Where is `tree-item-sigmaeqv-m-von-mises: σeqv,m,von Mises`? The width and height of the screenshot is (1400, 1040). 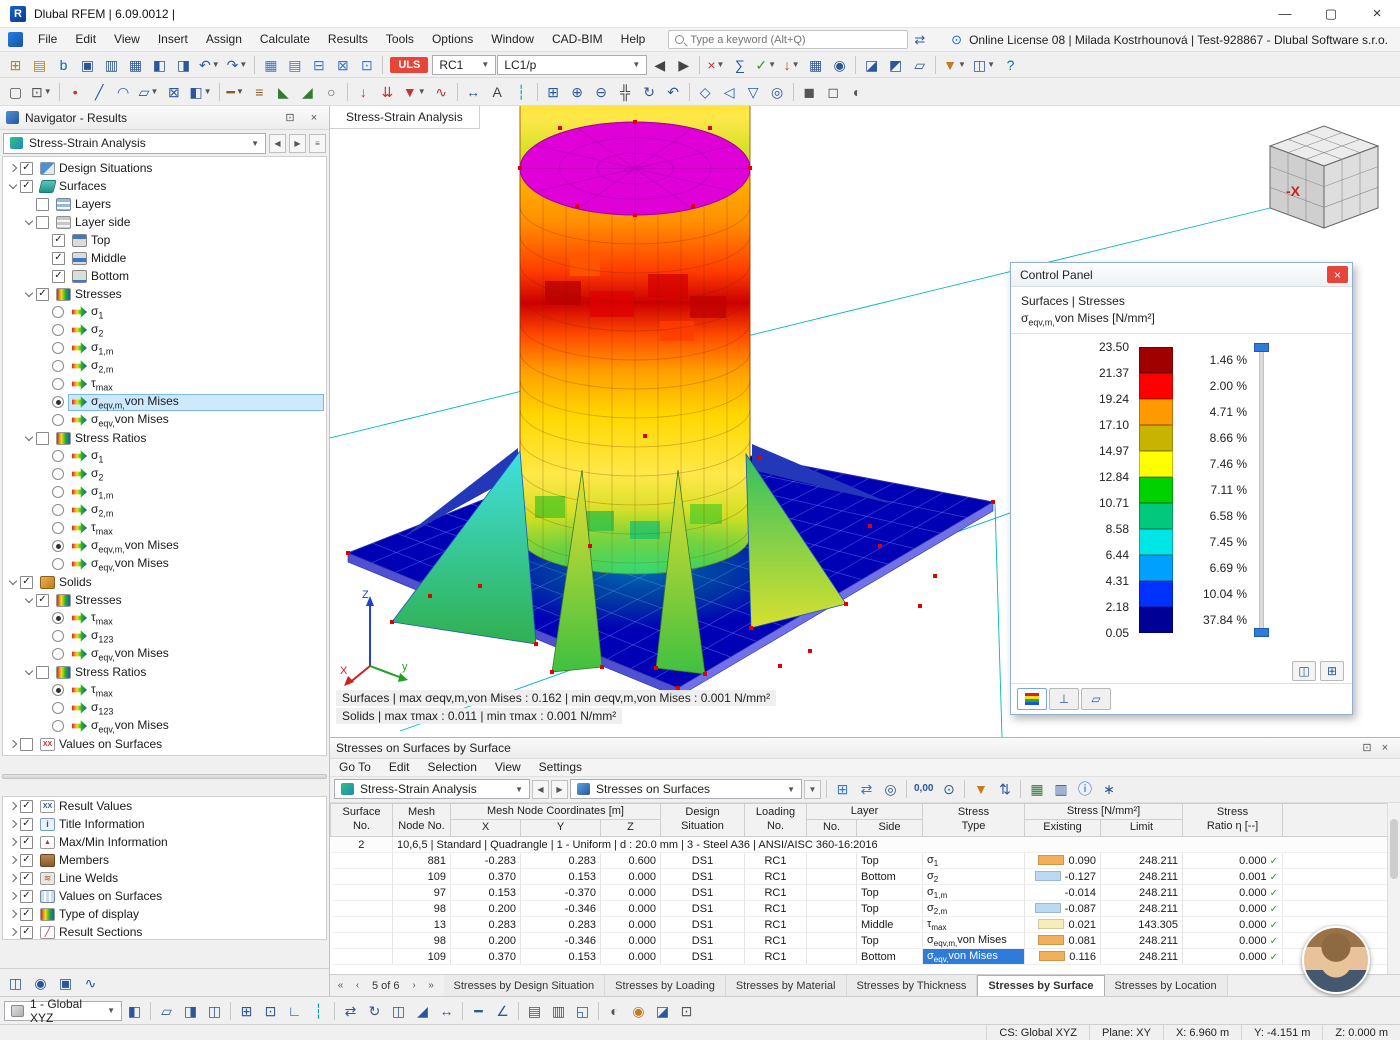
tree-item-sigmaeqv-m-von-mises: σeqv,m,von Mises is located at coordinates (164, 402).